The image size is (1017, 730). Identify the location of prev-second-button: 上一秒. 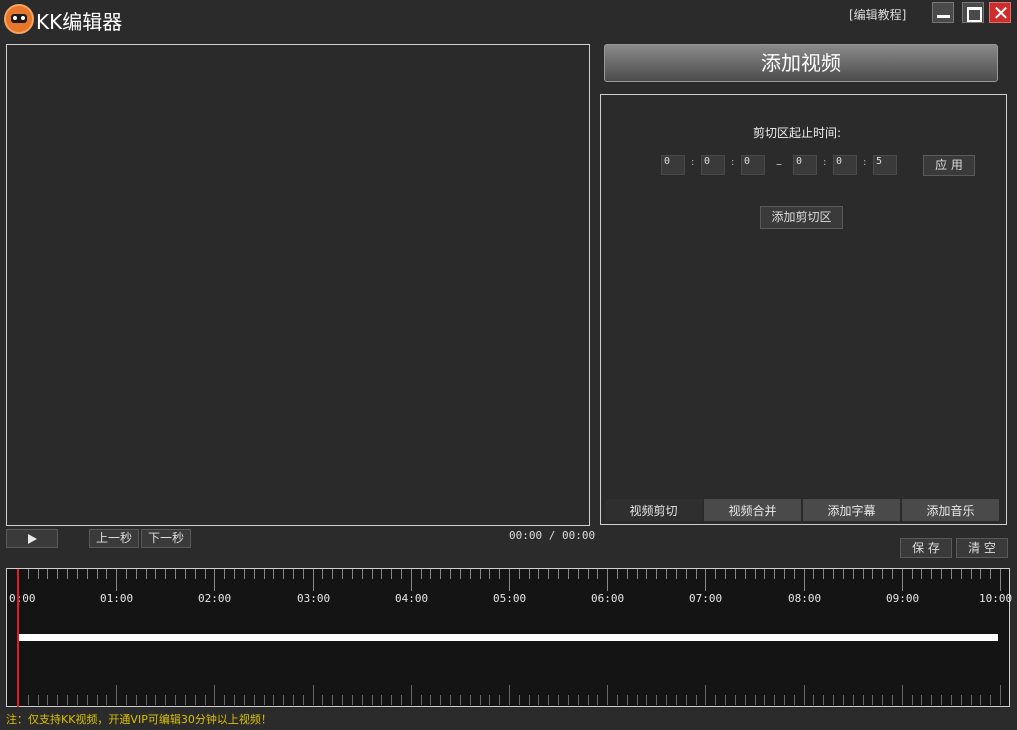
(114, 538).